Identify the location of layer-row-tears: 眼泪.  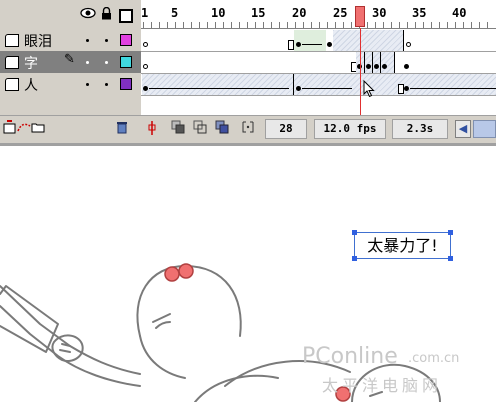
(70, 40).